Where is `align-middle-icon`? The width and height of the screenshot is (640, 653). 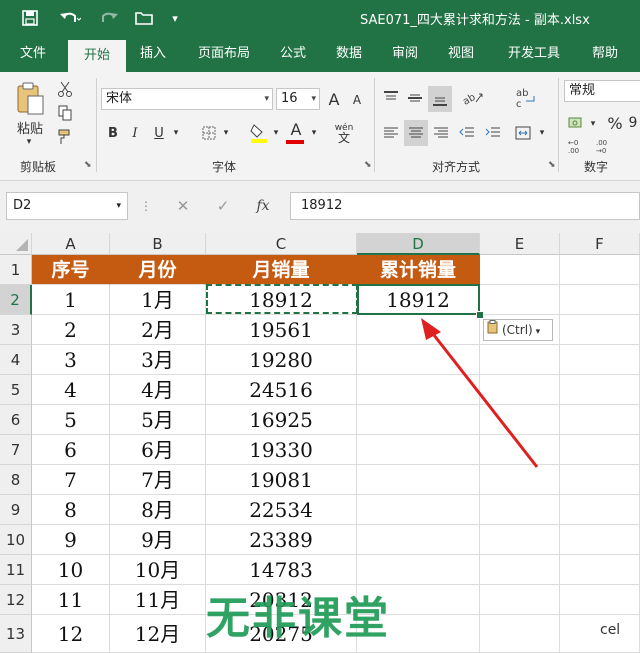 align-middle-icon is located at coordinates (415, 98).